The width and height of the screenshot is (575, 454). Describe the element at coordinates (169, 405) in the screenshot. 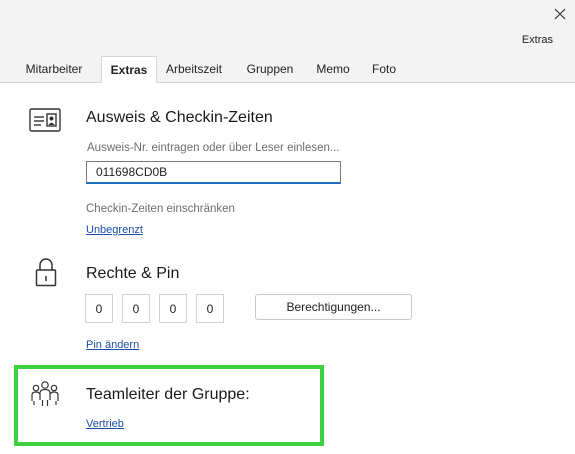

I see `highlight-box` at that location.